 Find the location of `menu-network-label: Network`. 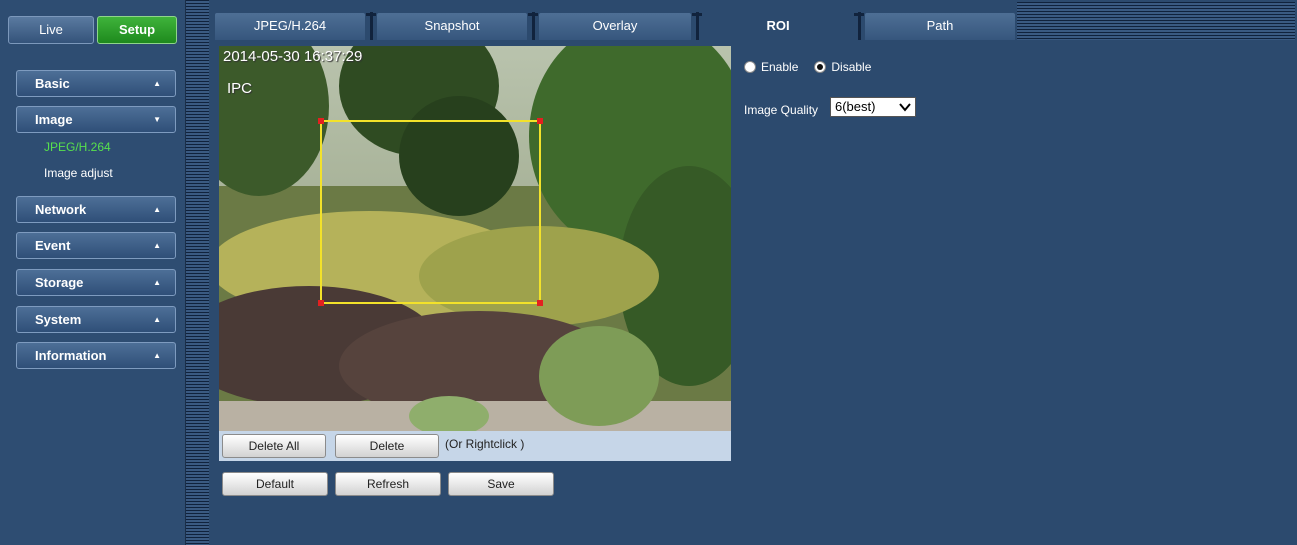

menu-network-label: Network is located at coordinates (61, 209).